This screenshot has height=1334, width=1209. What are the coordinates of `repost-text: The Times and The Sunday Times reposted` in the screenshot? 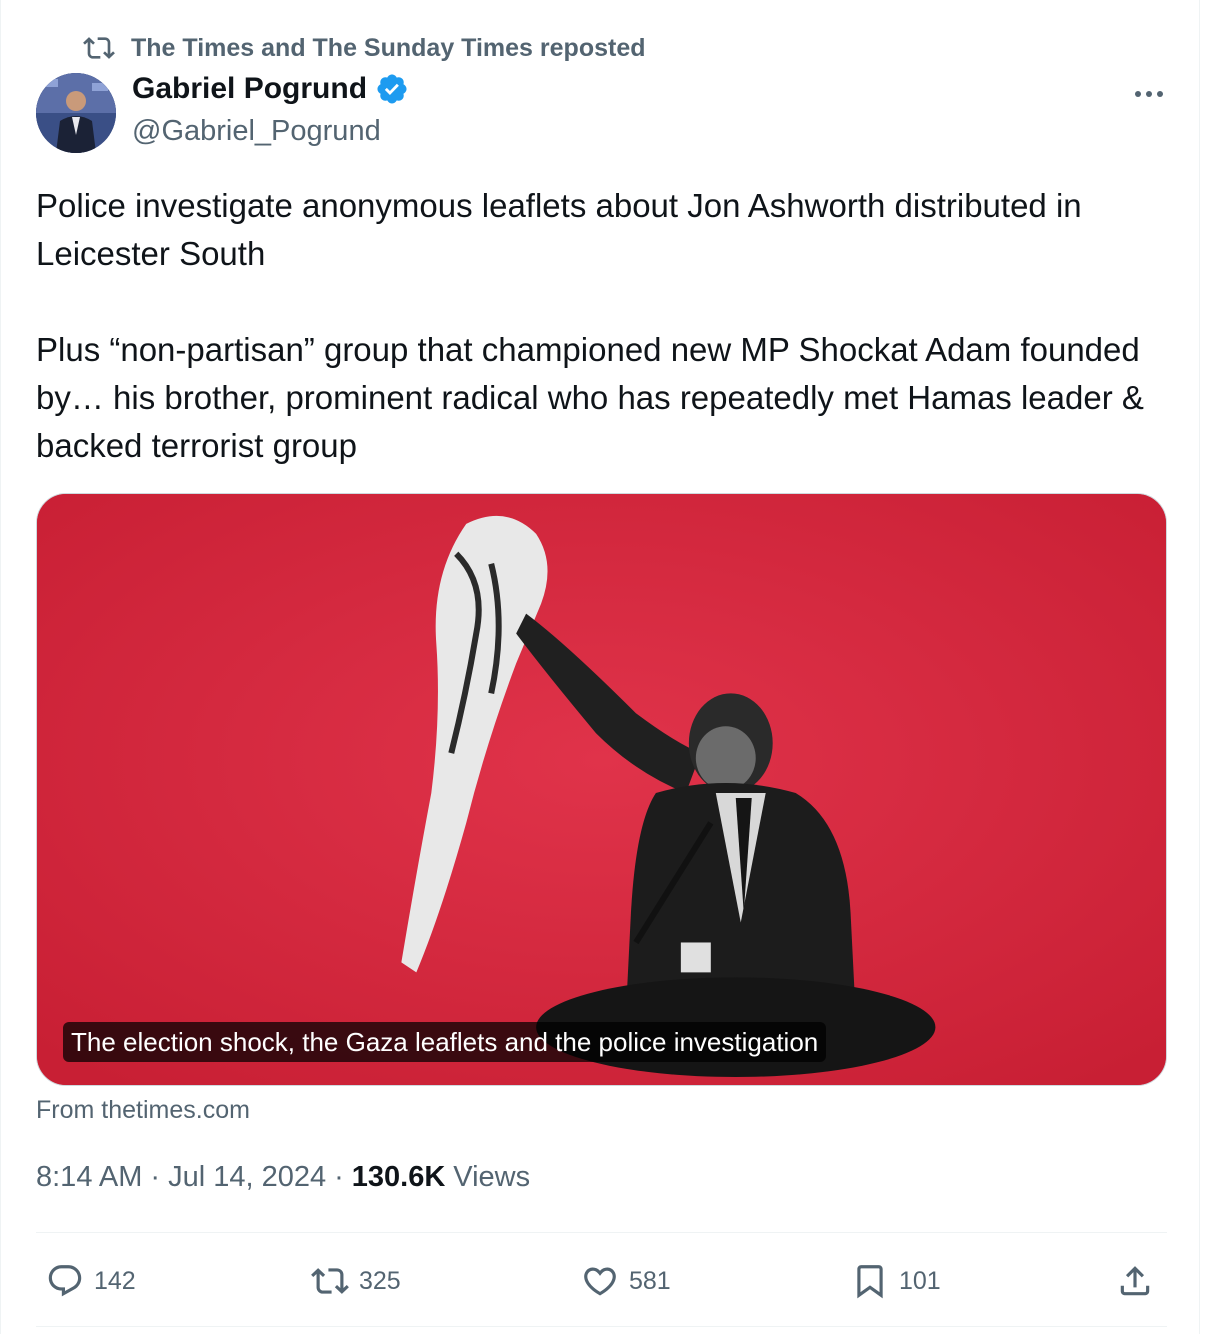 It's located at (388, 47).